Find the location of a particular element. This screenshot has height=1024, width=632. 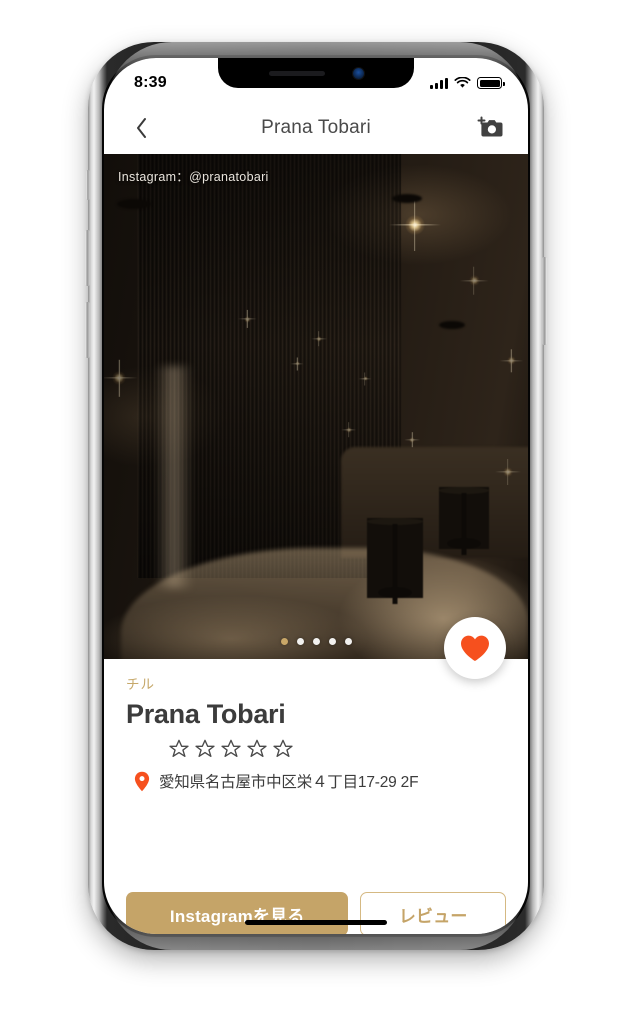

power-button is located at coordinates (544, 301).